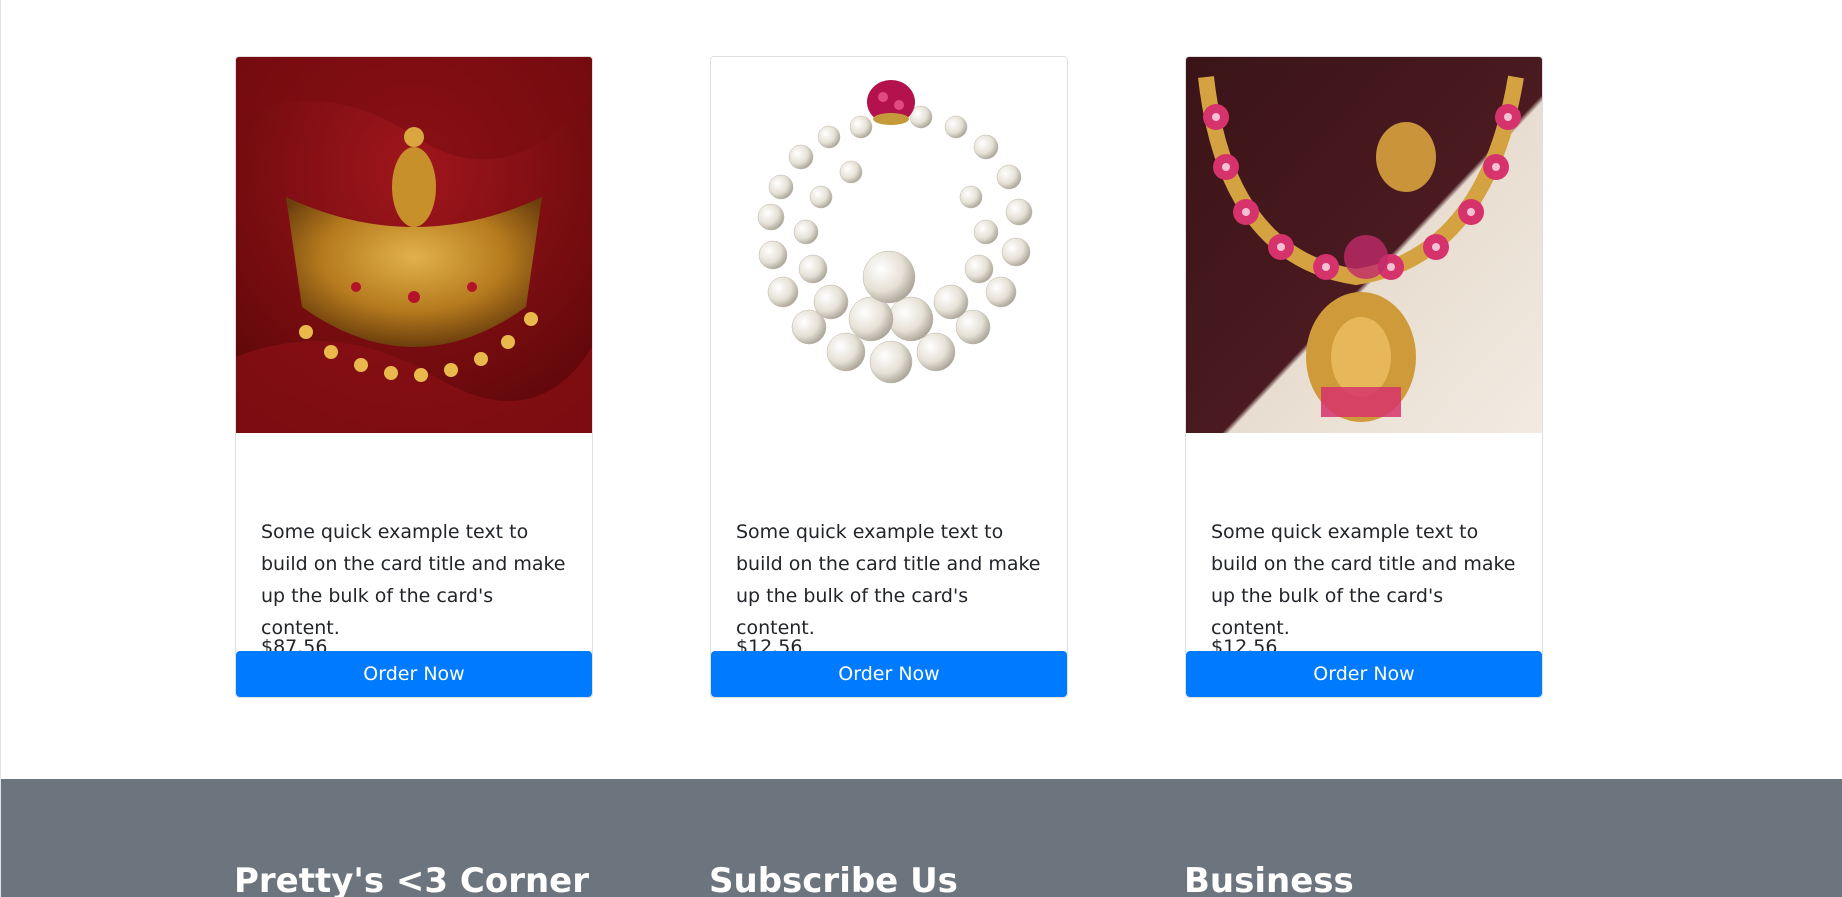  I want to click on footer-brand-title: Pretty's <3 Corner, so click(411, 879).